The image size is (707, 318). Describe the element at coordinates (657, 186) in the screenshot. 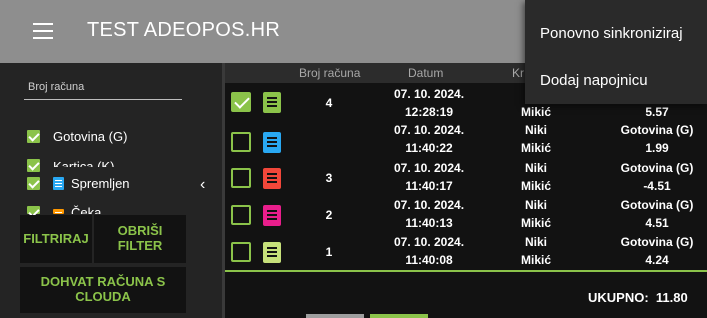

I see `receipt-amount: -4.51` at that location.